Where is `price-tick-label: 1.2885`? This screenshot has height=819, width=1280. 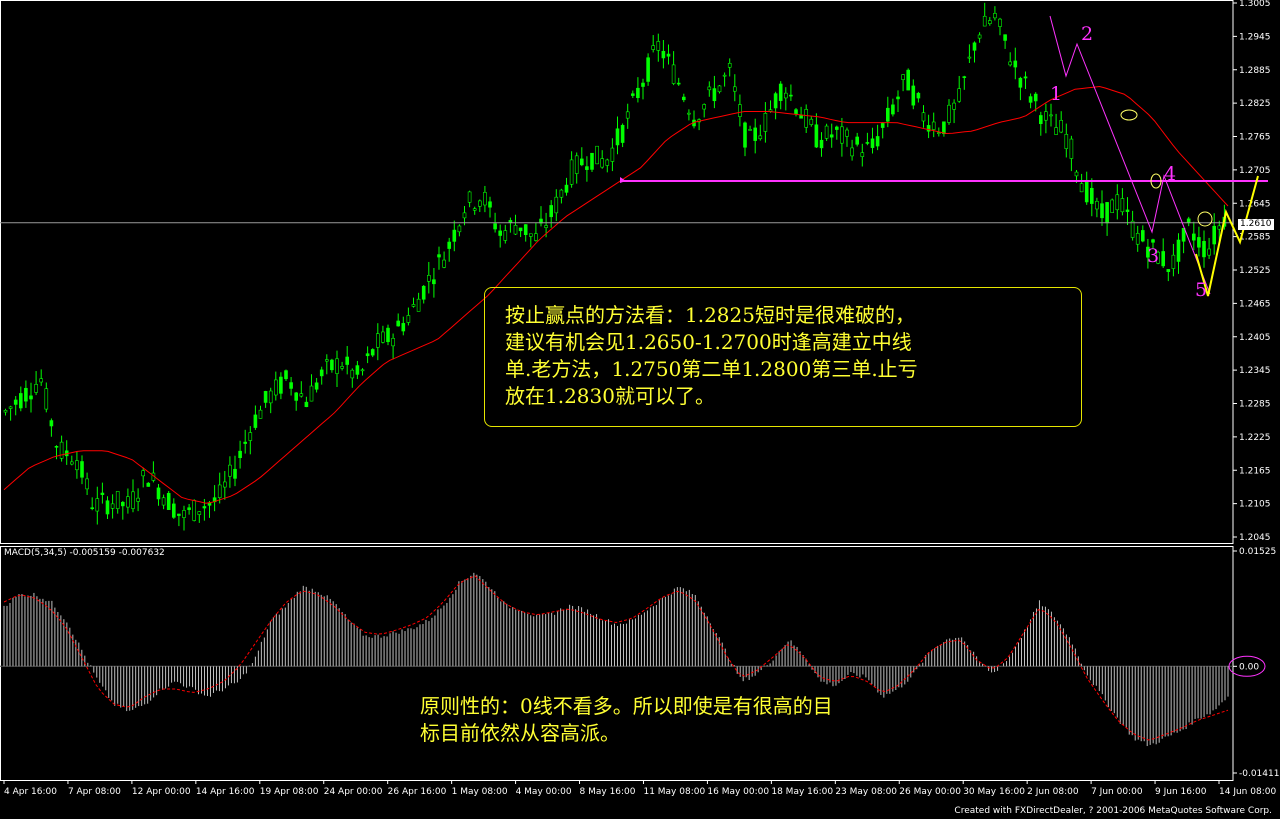 price-tick-label: 1.2885 is located at coordinates (1255, 71).